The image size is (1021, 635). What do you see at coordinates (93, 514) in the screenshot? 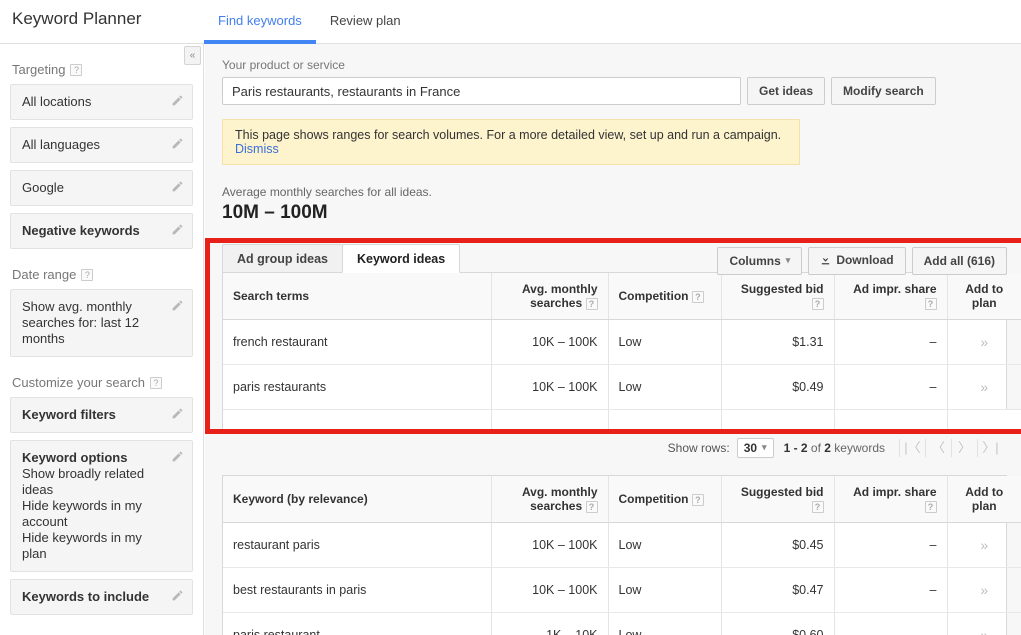
I see `keyword-option-hide-account: Hide keywords in my account` at bounding box center [93, 514].